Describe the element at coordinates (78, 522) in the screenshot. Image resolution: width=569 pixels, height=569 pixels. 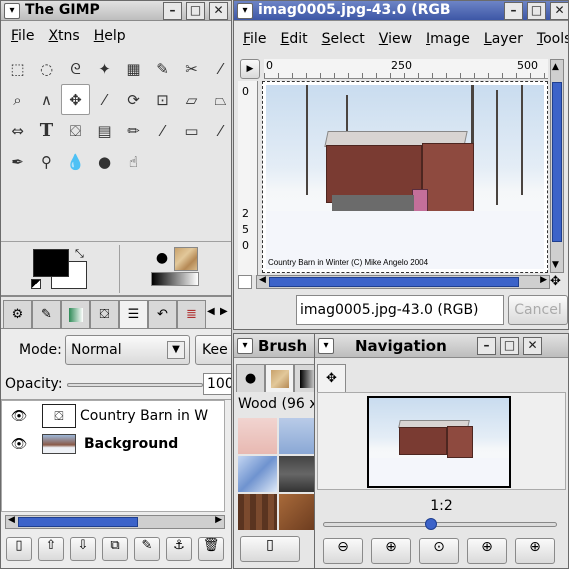
I see `scroll-thumb` at that location.